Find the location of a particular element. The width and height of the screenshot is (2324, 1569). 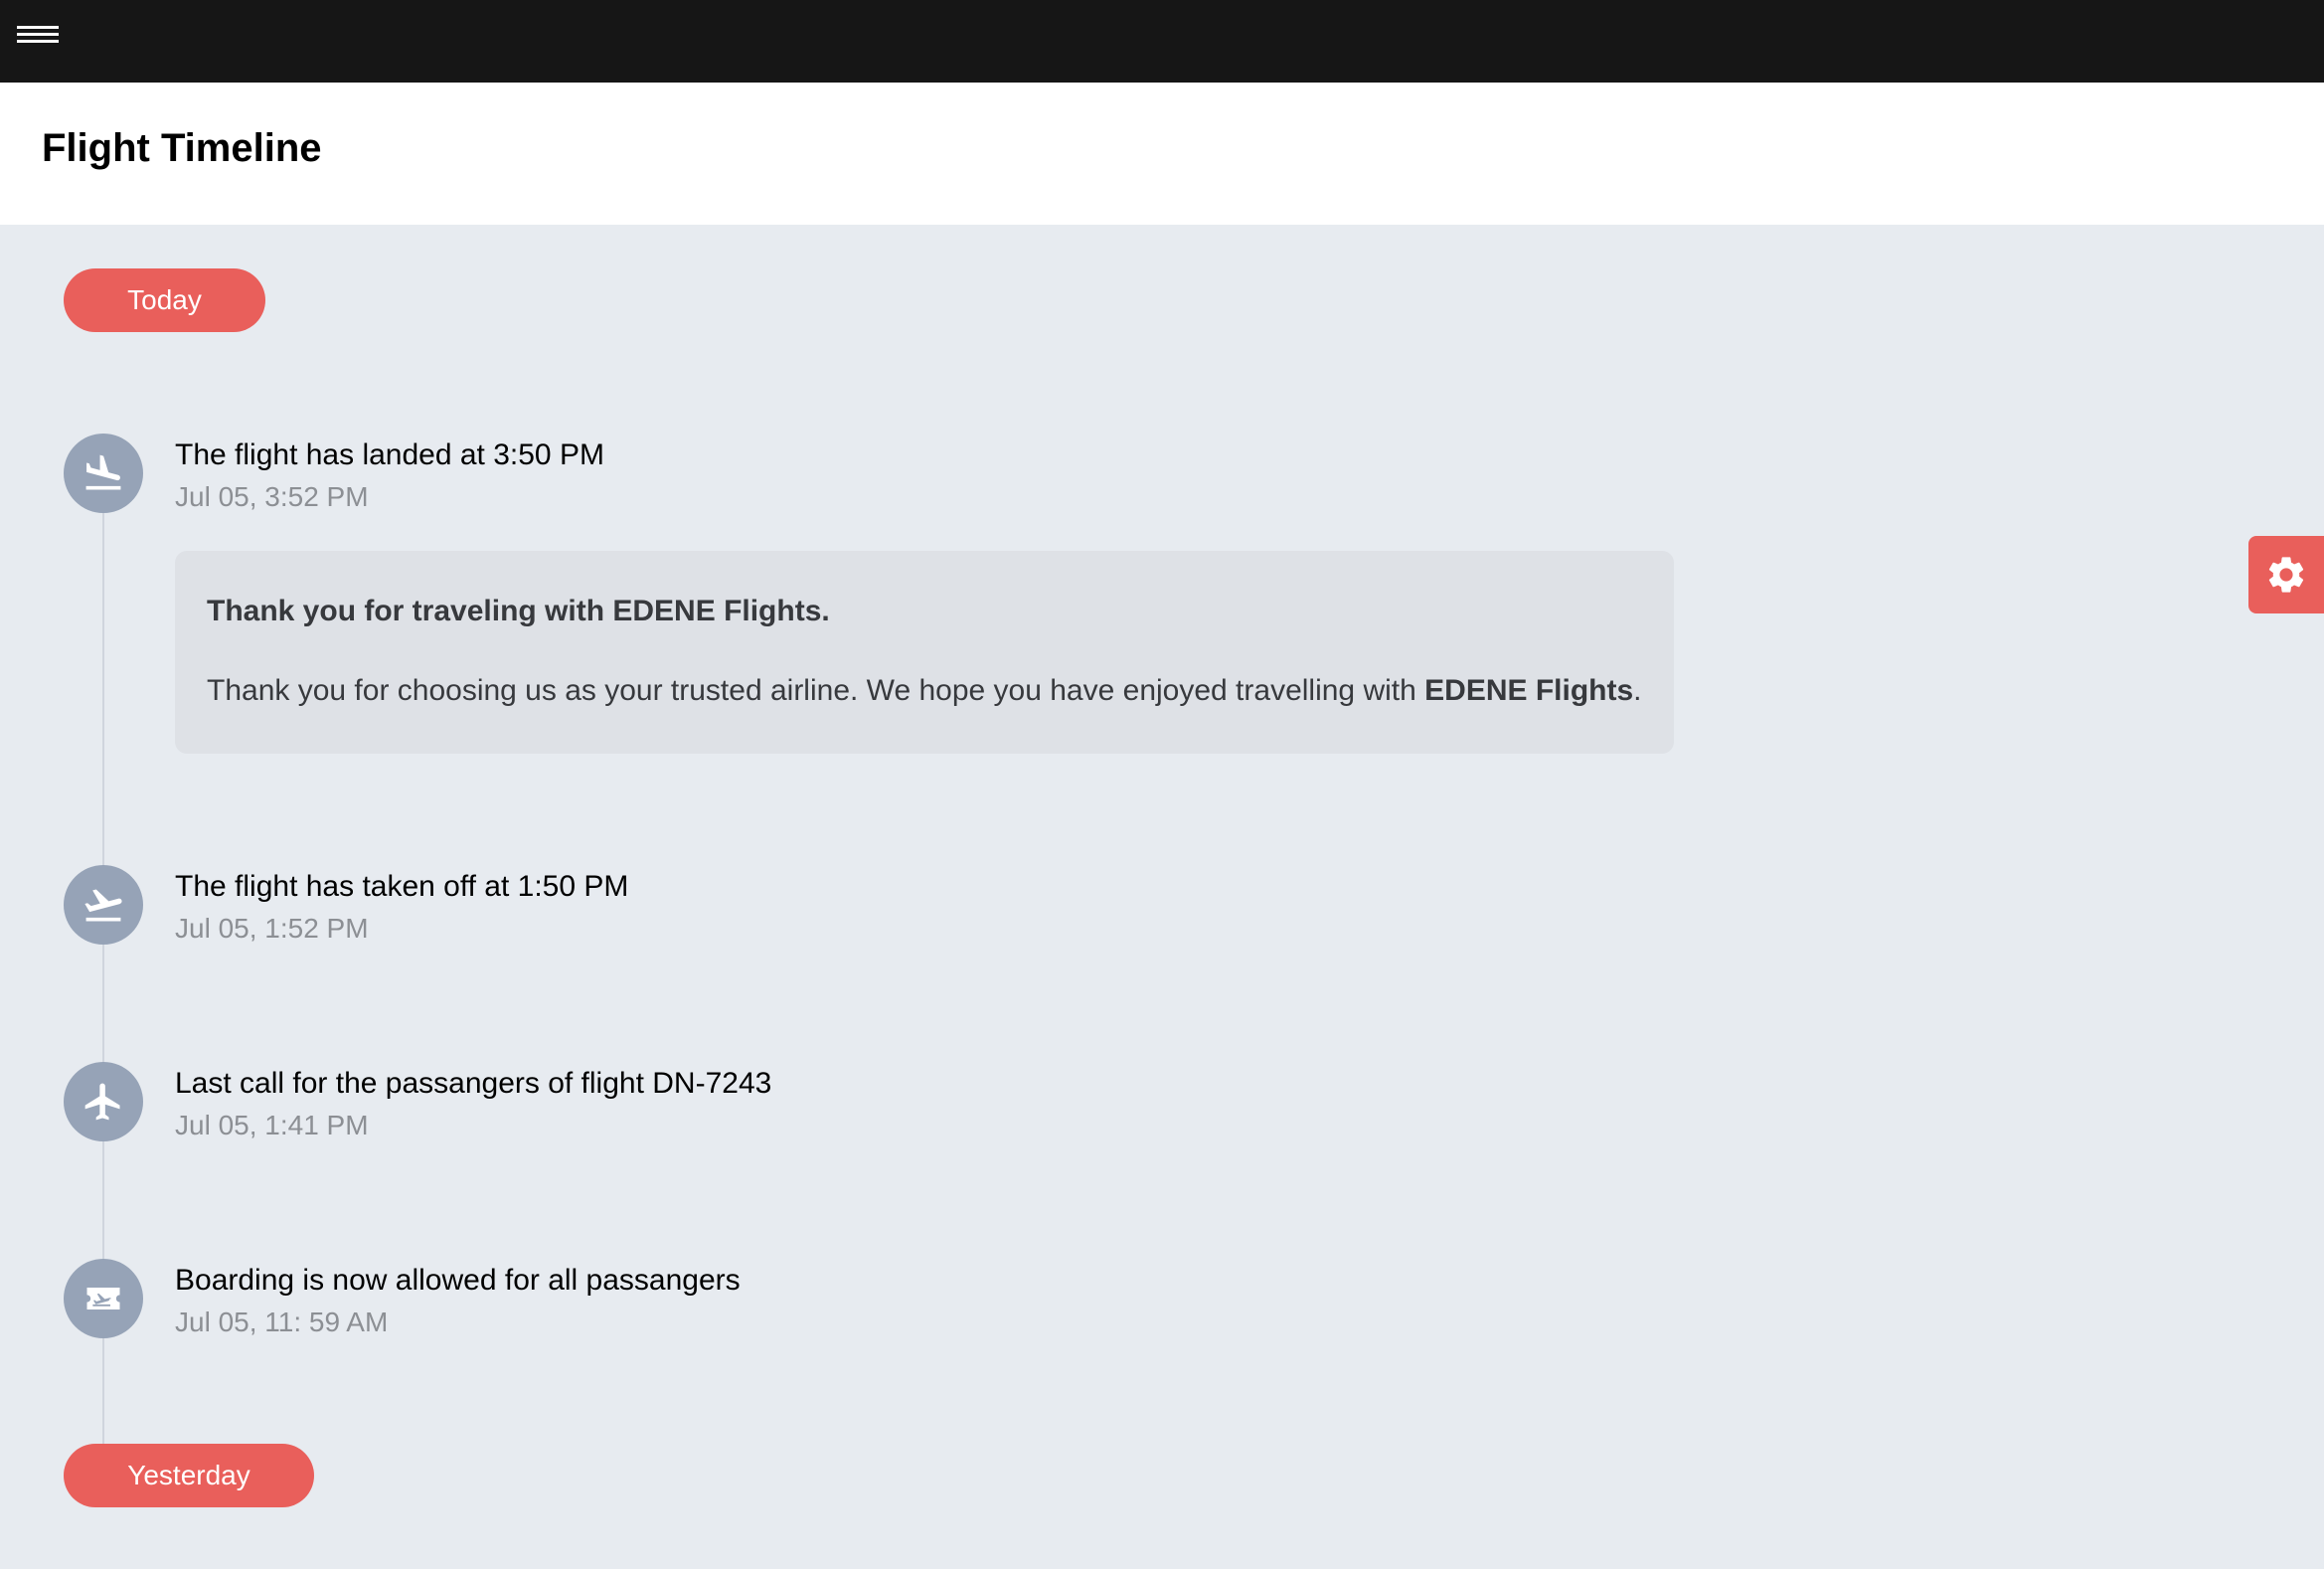

plane-landing-icon is located at coordinates (104, 473).